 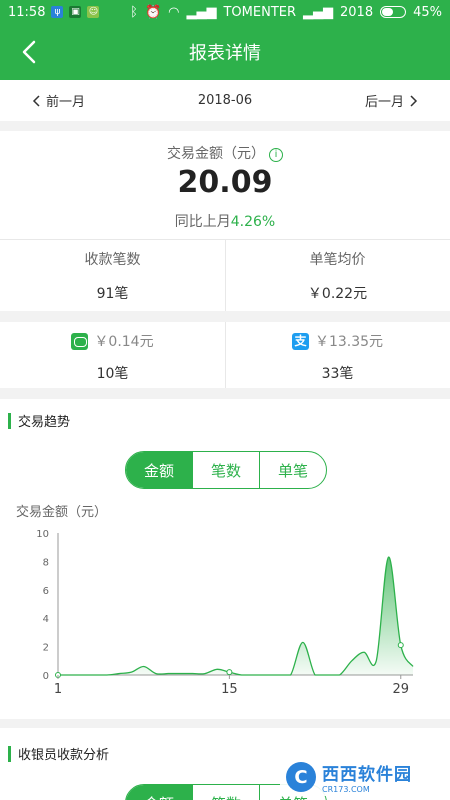 I want to click on alipay-stat: 支 ￥13.35元 33笔, so click(x=337, y=357).